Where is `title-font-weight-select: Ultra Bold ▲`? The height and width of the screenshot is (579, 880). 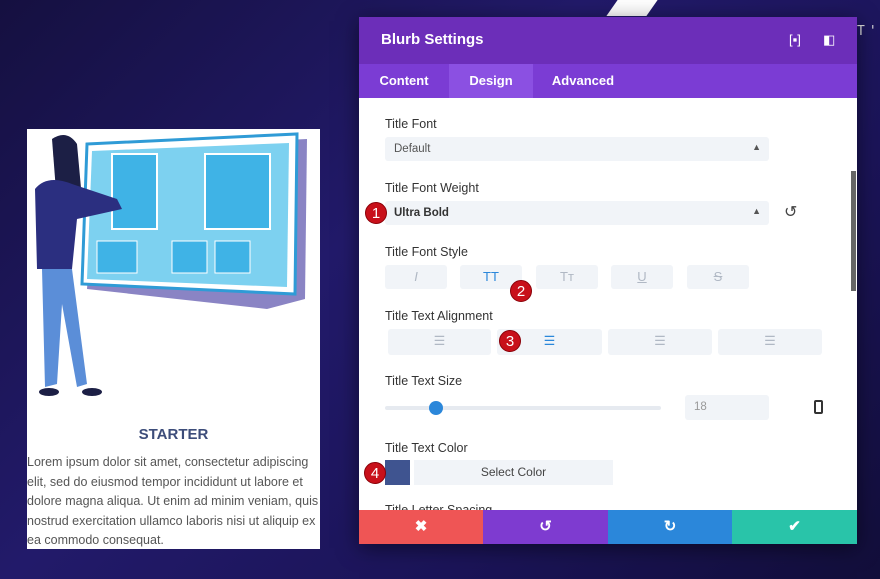
title-font-weight-select: Ultra Bold ▲ is located at coordinates (577, 213).